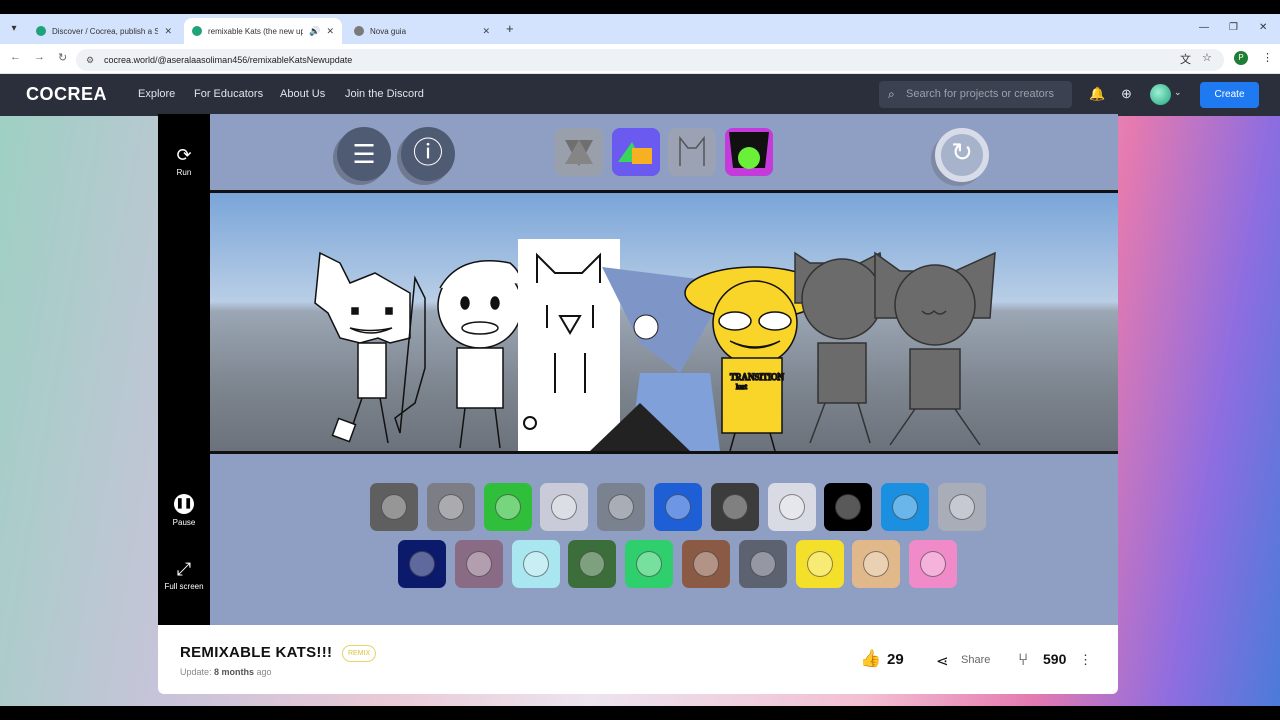 This screenshot has height=720, width=1280. Describe the element at coordinates (228, 94) in the screenshot. I see `nav-for-educators: For Educators` at that location.